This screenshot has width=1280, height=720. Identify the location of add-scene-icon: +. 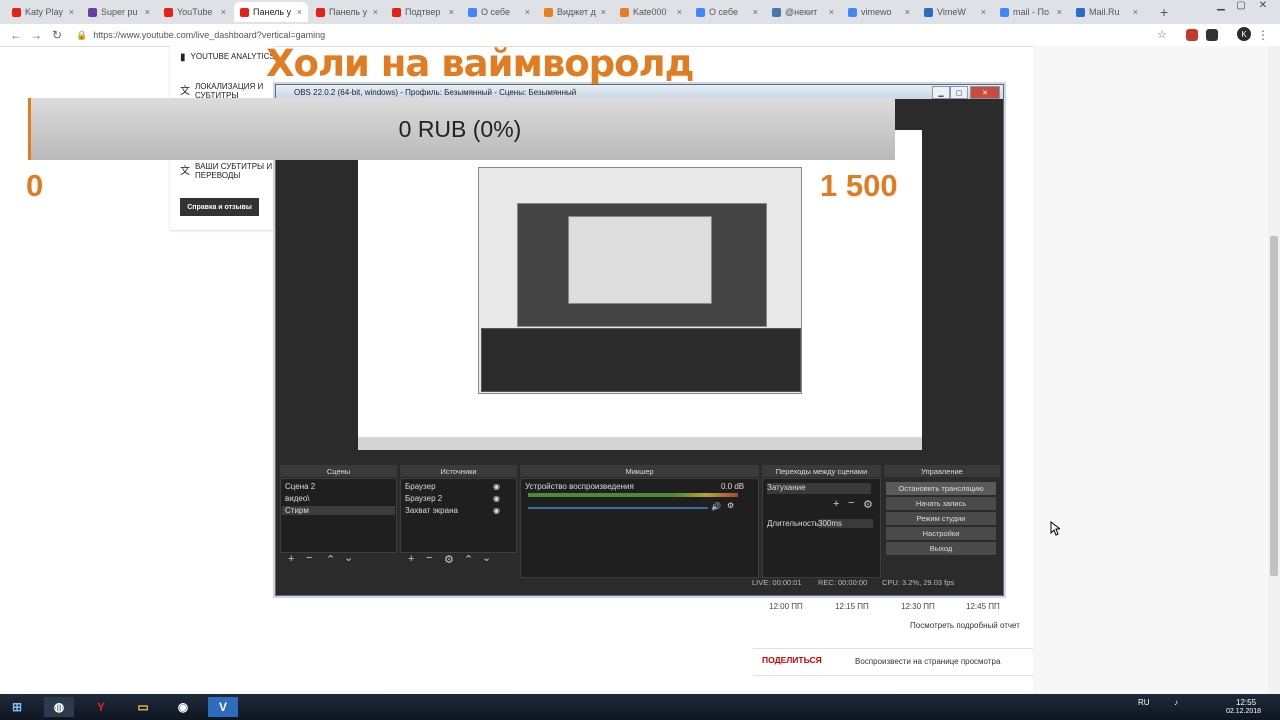
(291, 559).